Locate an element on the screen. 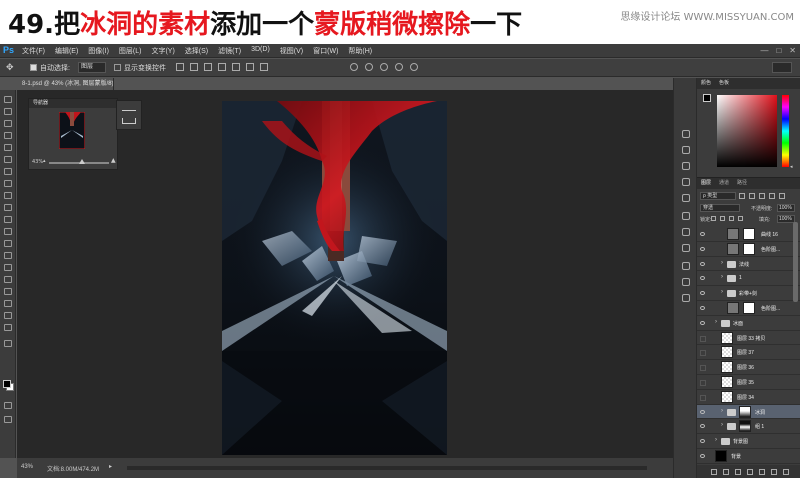 The width and height of the screenshot is (800, 478). show-transform-checkbox is located at coordinates (117, 67).